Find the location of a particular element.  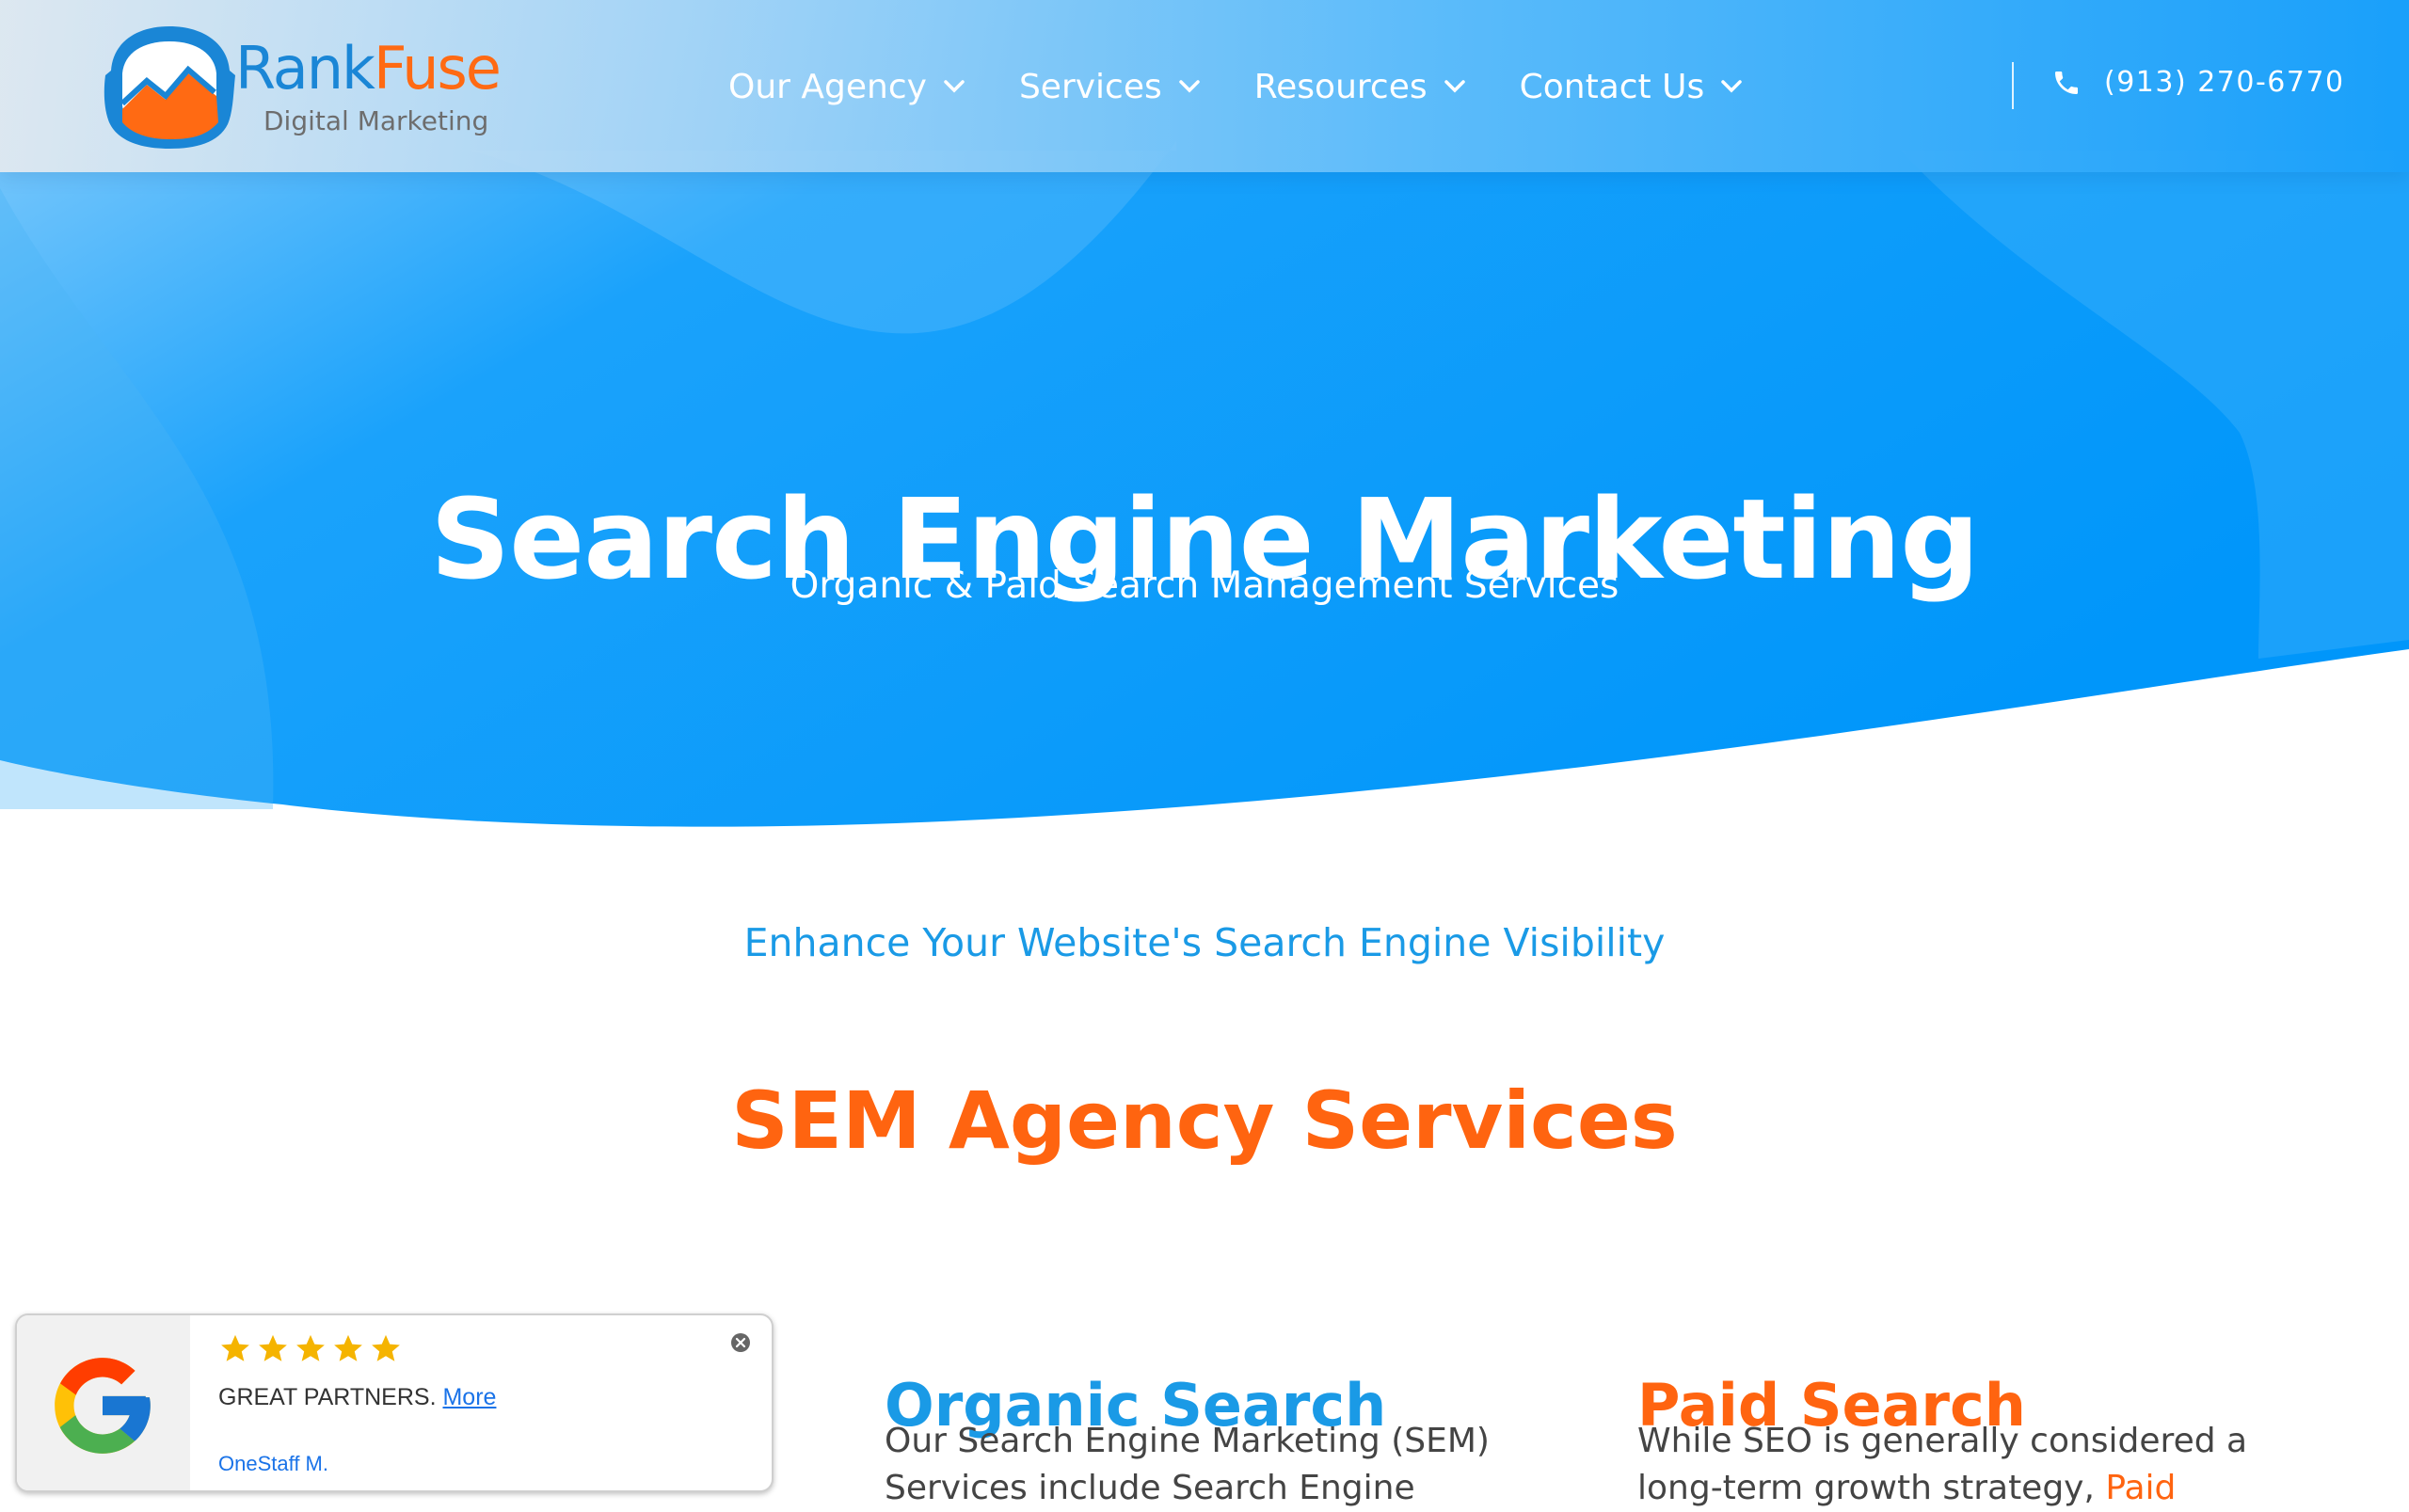

google-review-widget: GREAT PARTNERS. More OneStaff M. is located at coordinates (395, 1403).